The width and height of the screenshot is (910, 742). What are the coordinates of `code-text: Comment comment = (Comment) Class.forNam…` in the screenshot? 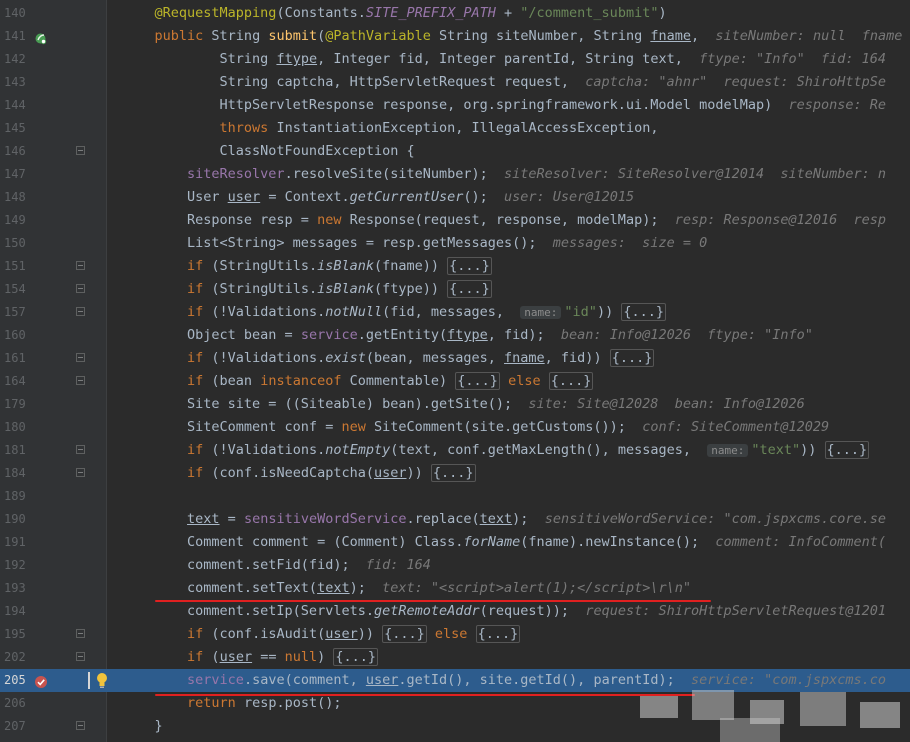 It's located at (504, 542).